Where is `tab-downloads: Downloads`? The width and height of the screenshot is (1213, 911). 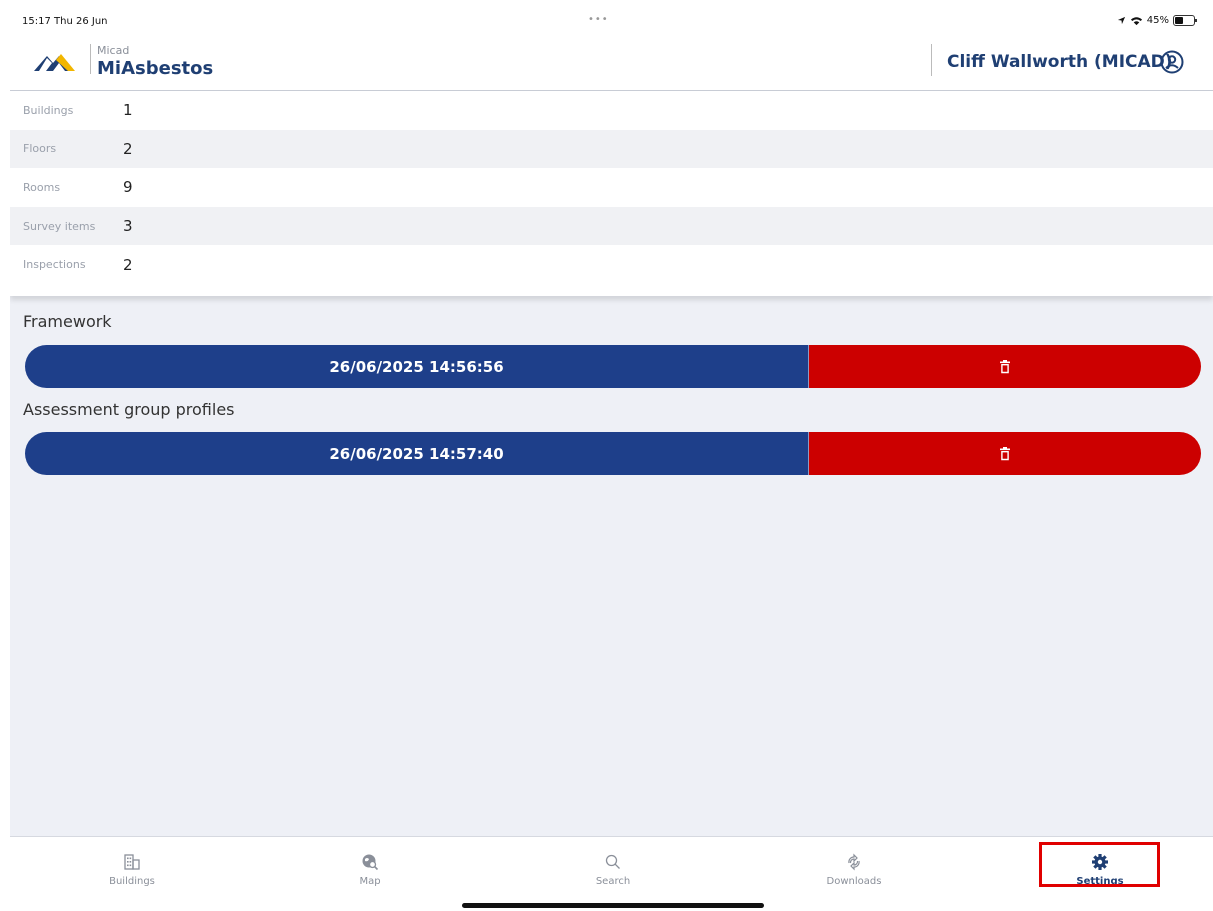 tab-downloads: Downloads is located at coordinates (854, 869).